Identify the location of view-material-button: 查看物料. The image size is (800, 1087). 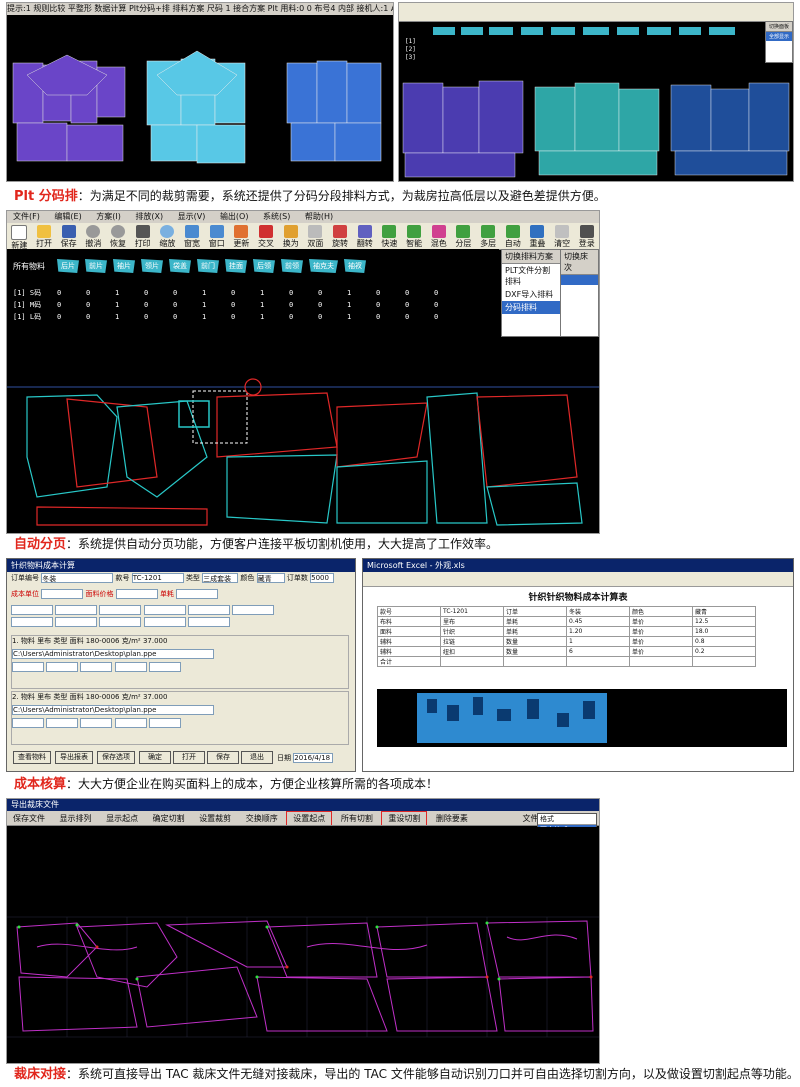
(32, 757).